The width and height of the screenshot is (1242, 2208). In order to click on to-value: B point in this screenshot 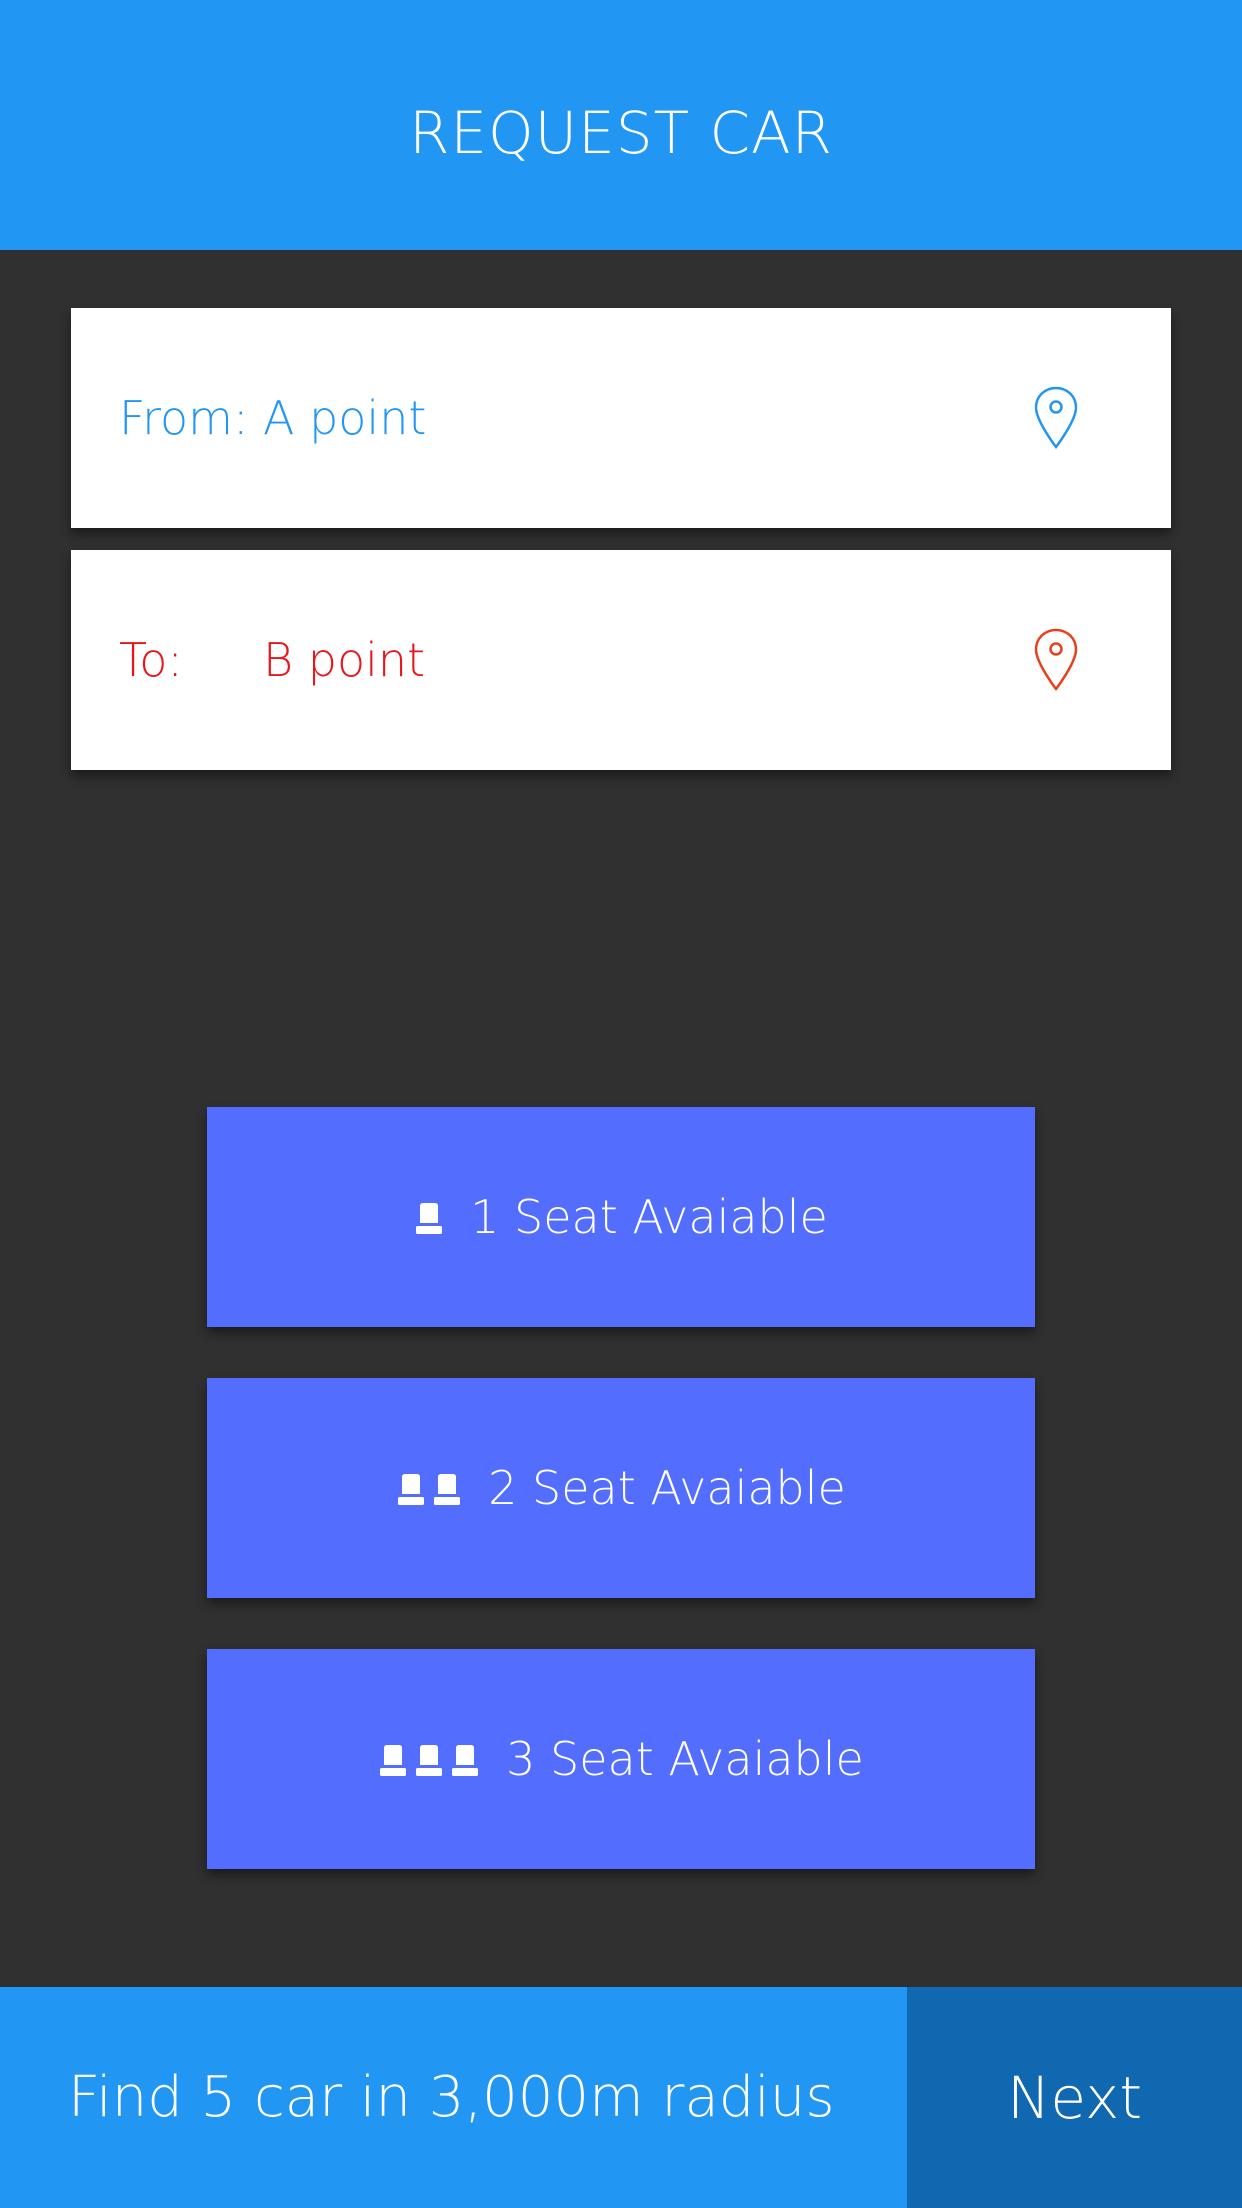, I will do `click(344, 660)`.